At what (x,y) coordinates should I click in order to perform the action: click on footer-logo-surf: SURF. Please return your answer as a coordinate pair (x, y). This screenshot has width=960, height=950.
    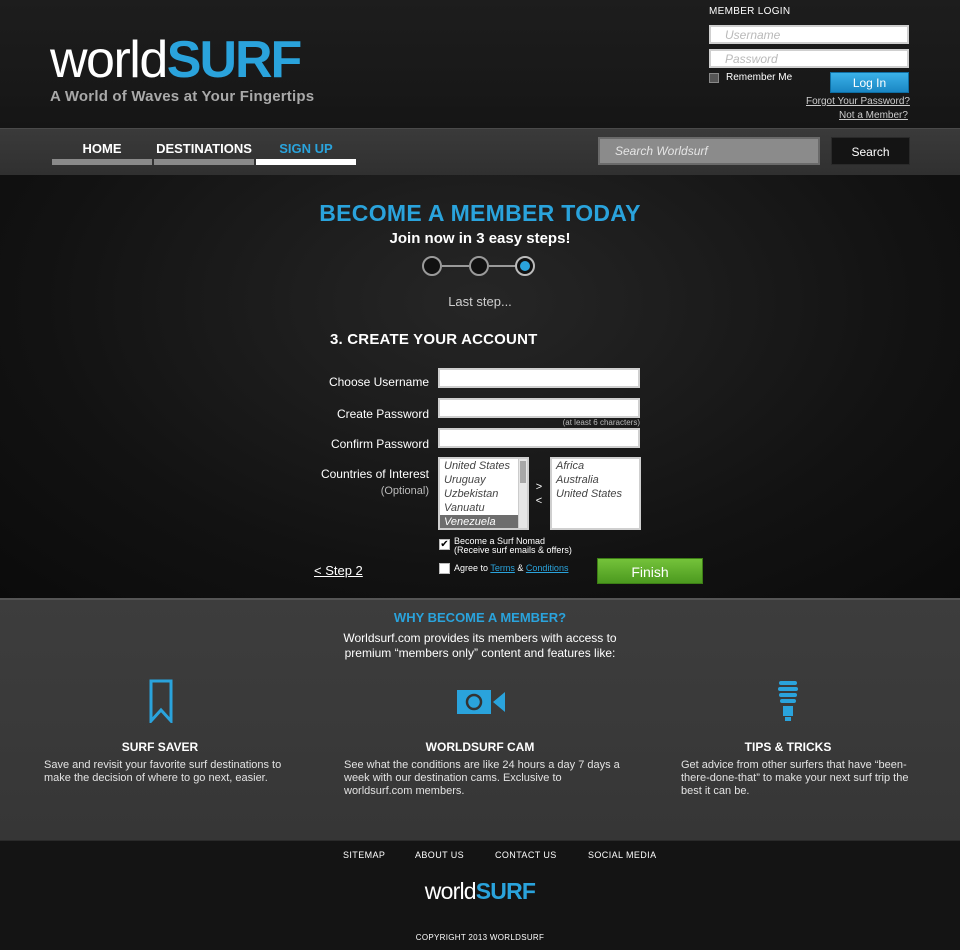
    Looking at the image, I should click on (505, 891).